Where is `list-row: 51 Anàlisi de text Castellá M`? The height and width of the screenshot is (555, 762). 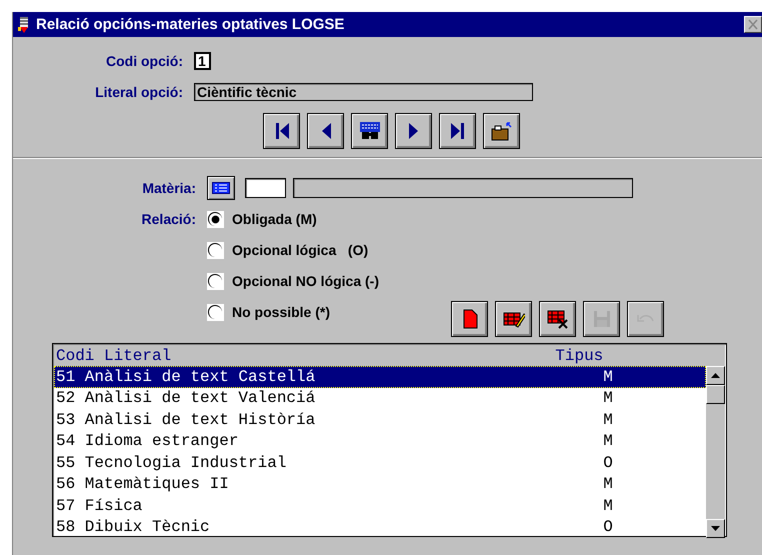 list-row: 51 Anàlisi de text Castellá M is located at coordinates (380, 377).